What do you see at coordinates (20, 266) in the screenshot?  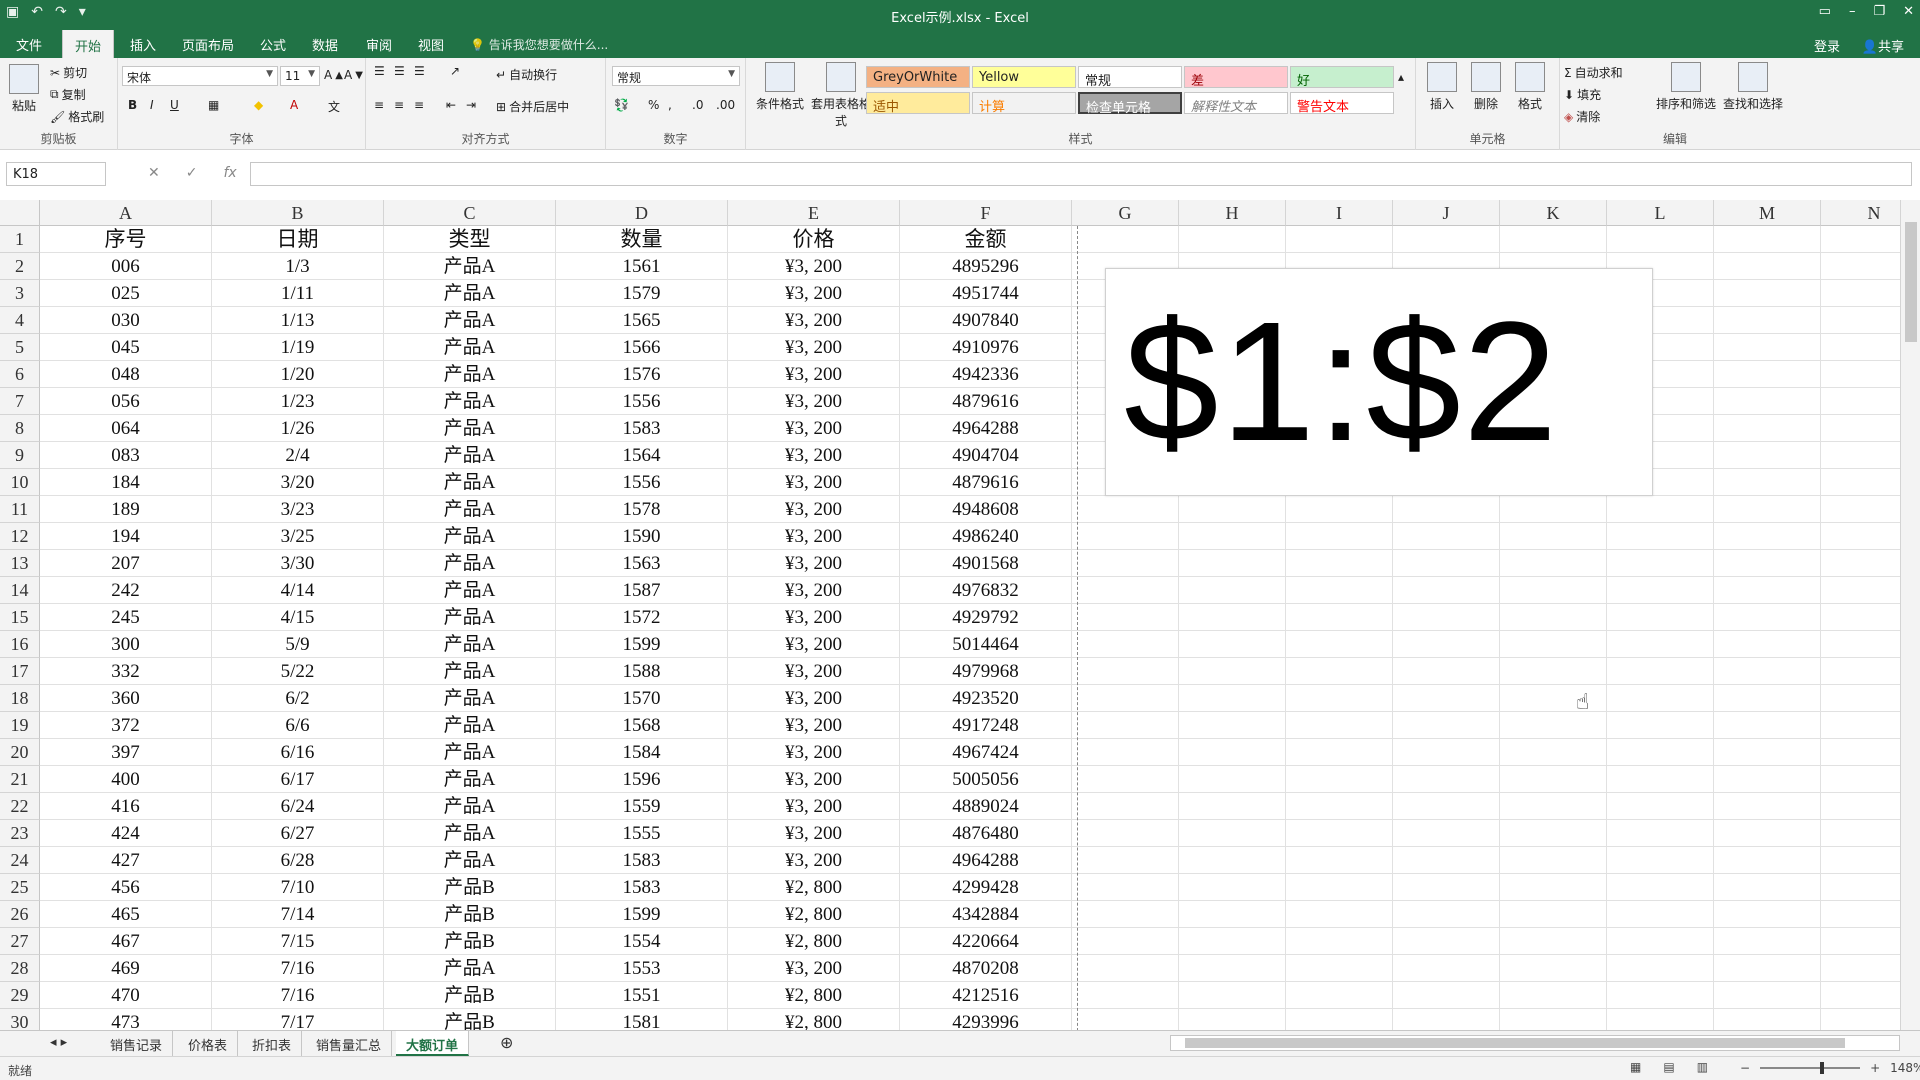 I see `row-header: 2` at bounding box center [20, 266].